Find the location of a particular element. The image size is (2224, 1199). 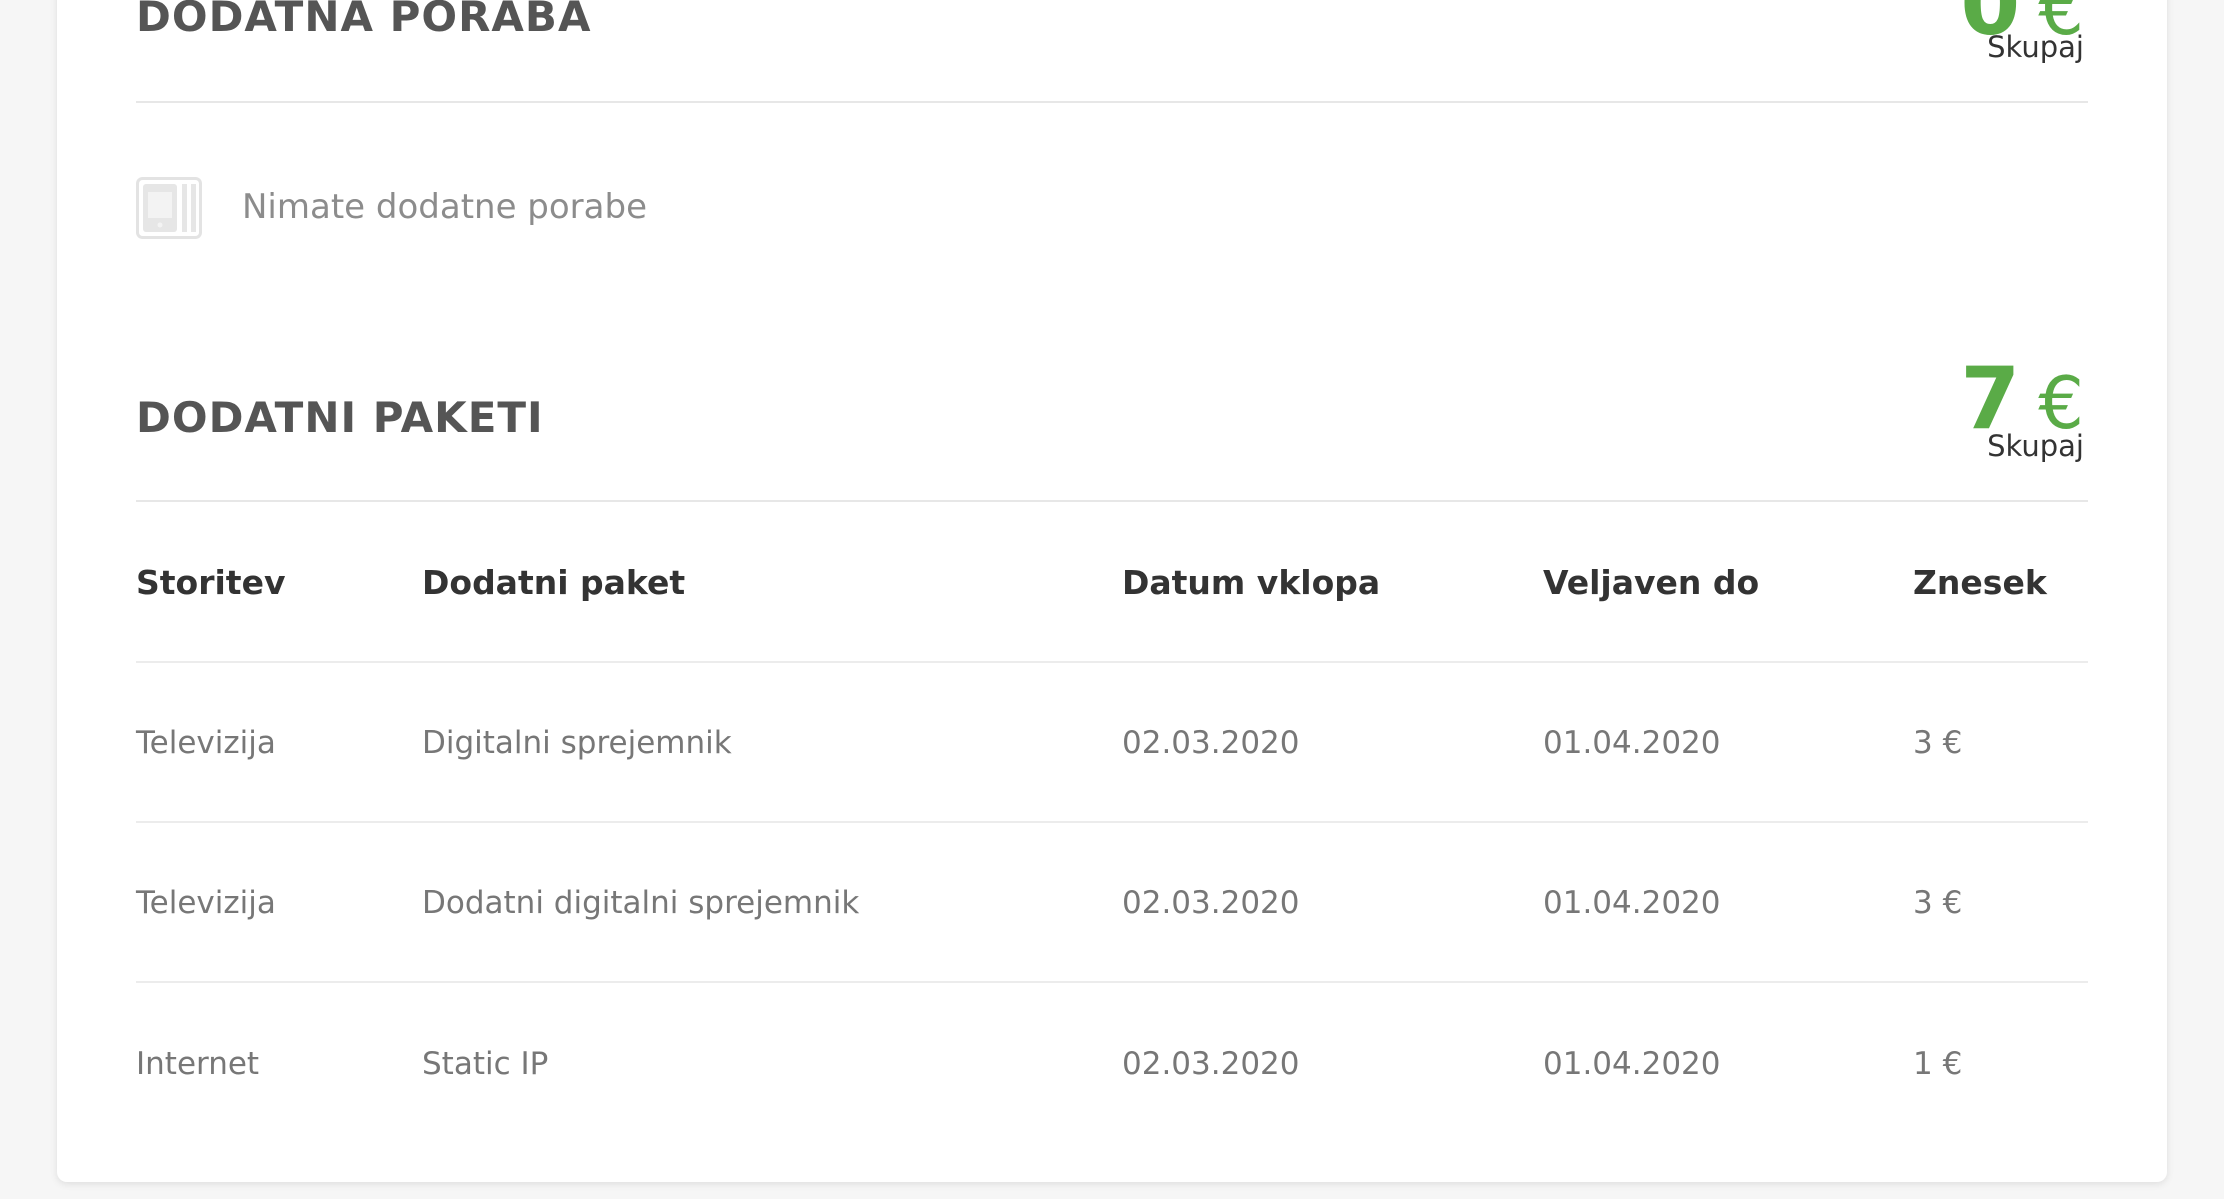

column-header-package: Dodatni paket is located at coordinates (554, 582).